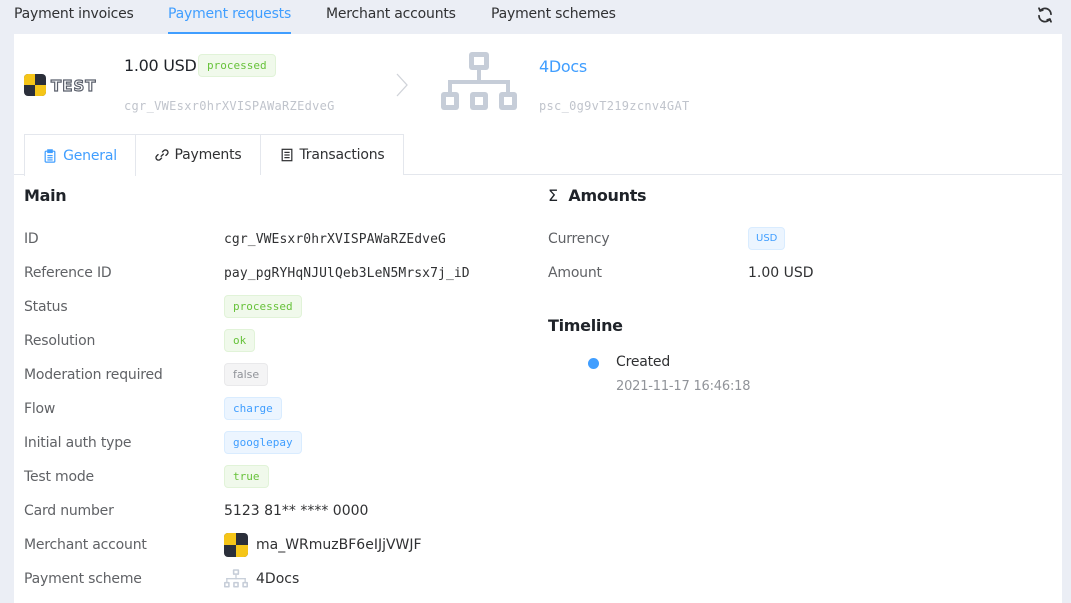 This screenshot has width=1071, height=603. What do you see at coordinates (339, 545) in the screenshot?
I see `merchant-account-id: ma_WRmuzBF6eIJjVWJF` at bounding box center [339, 545].